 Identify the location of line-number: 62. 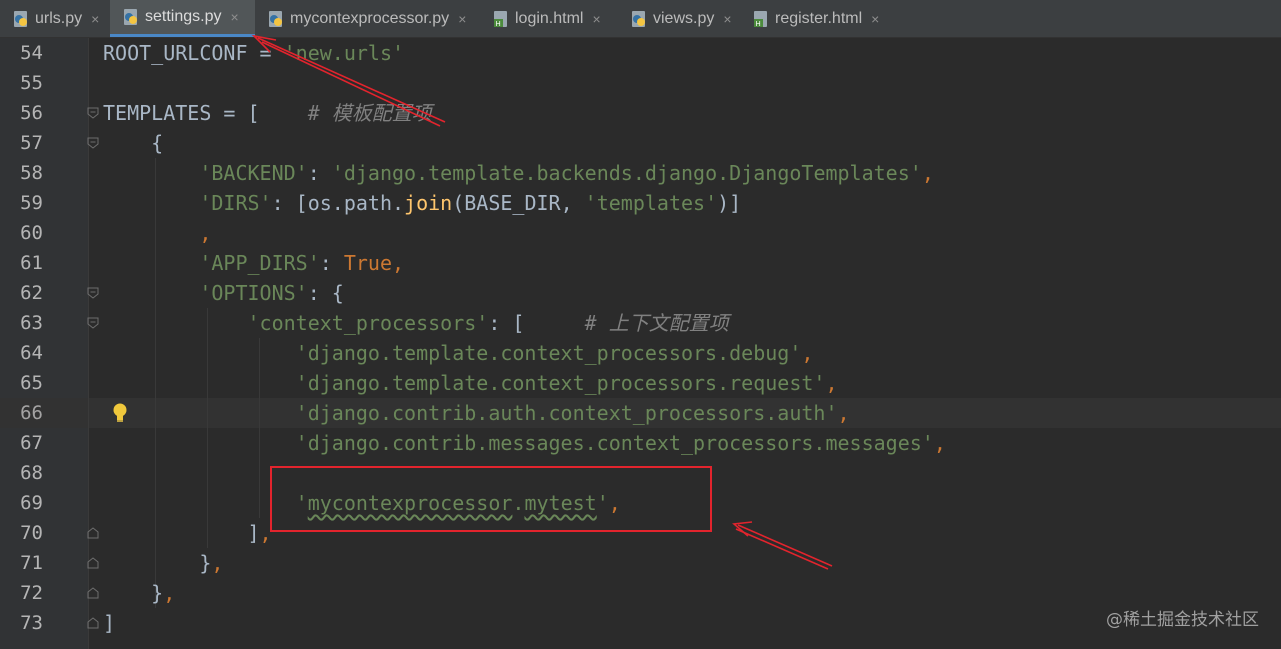
(31, 293).